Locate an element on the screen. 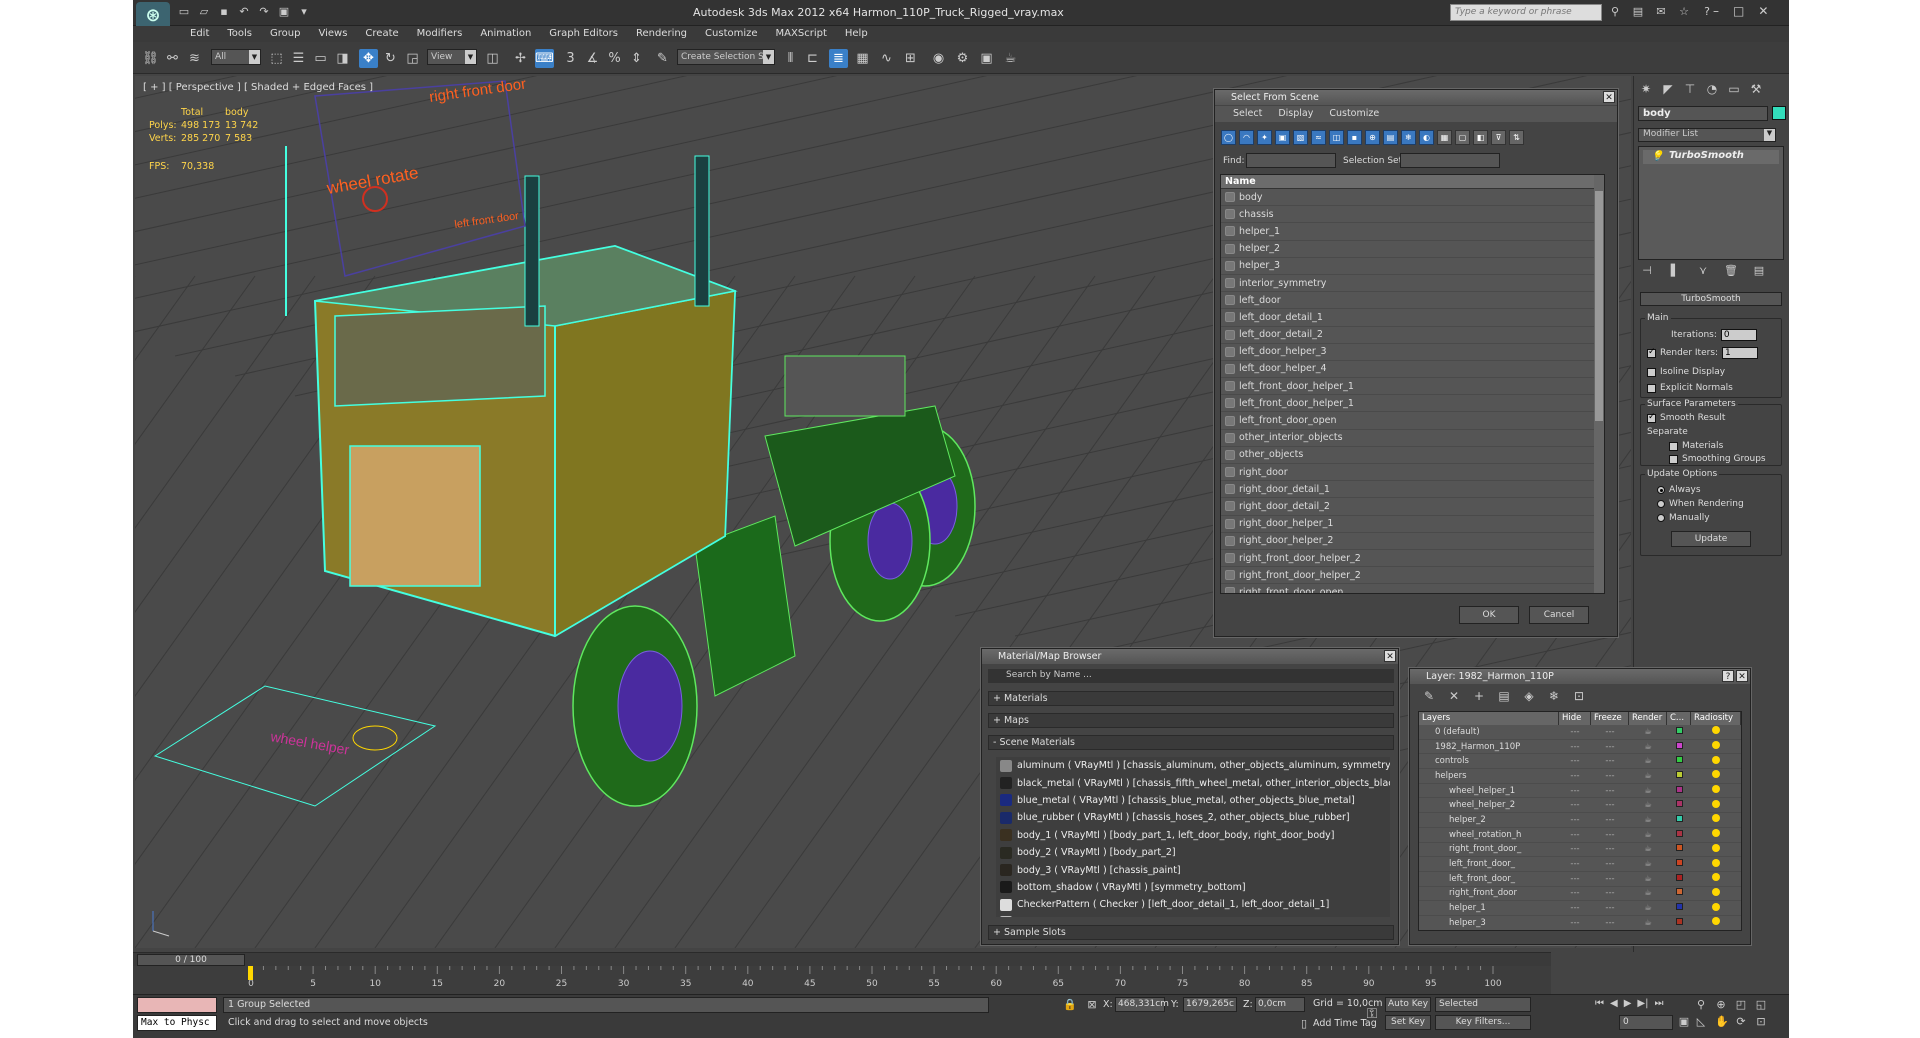 Image resolution: width=1920 pixels, height=1038 pixels. select-in-layer-icon: ▤ is located at coordinates (1504, 696).